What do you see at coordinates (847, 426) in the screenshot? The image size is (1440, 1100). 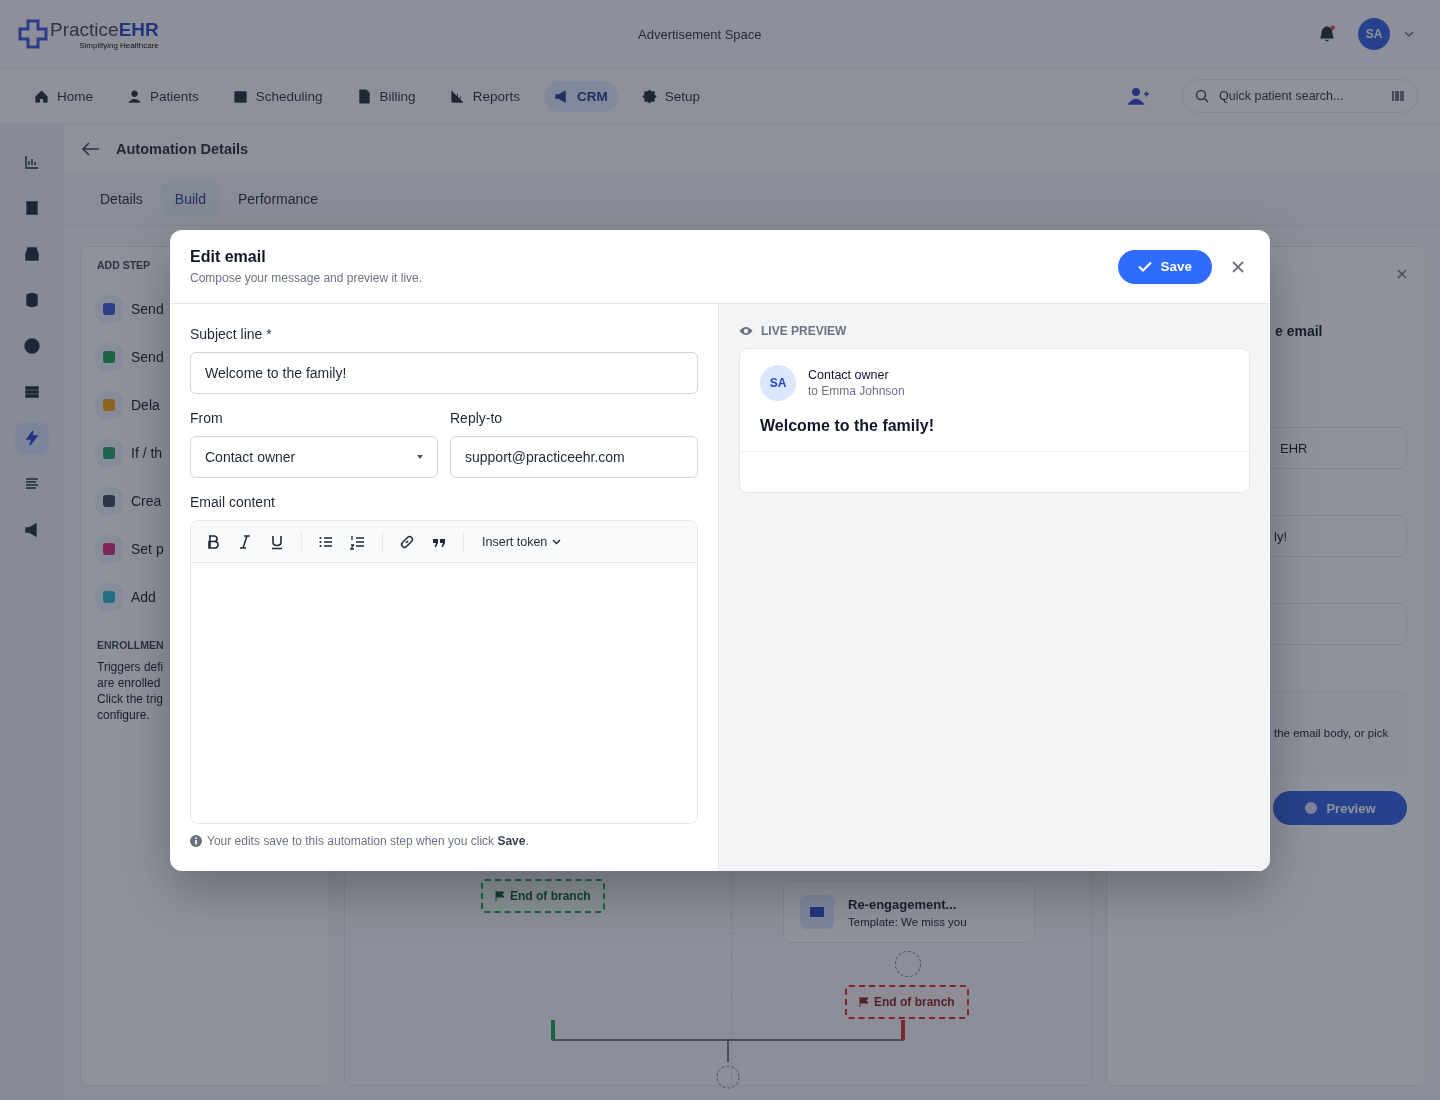 I see `preview-subject: Welcome to the family!` at bounding box center [847, 426].